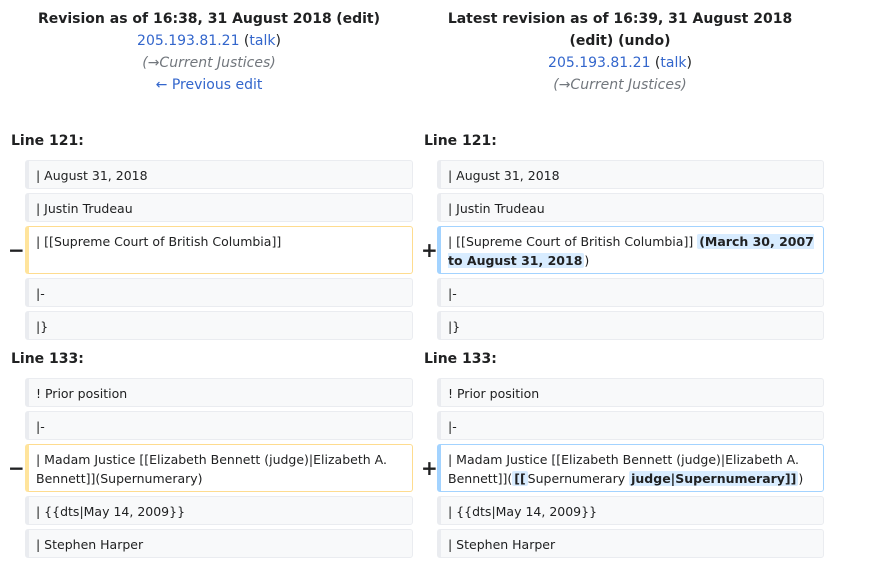 The image size is (874, 562). Describe the element at coordinates (630, 325) in the screenshot. I see `context-line-right: |}` at that location.